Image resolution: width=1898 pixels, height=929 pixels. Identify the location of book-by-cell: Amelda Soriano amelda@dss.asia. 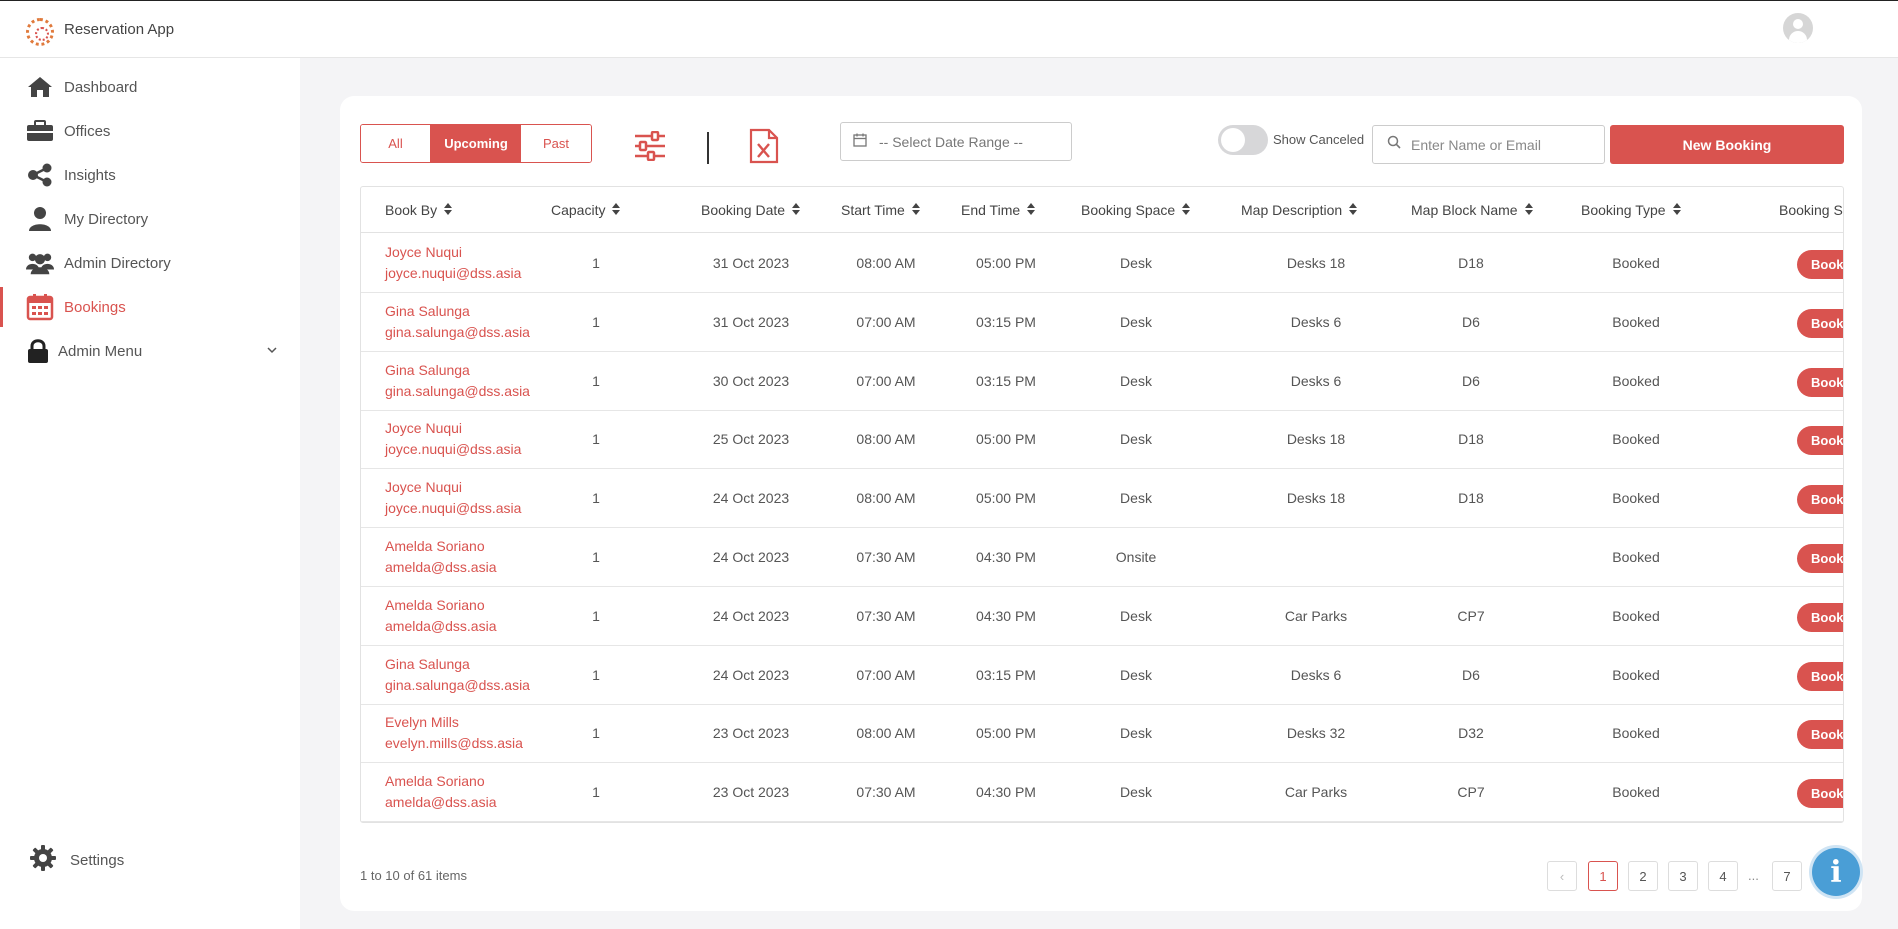
(441, 792).